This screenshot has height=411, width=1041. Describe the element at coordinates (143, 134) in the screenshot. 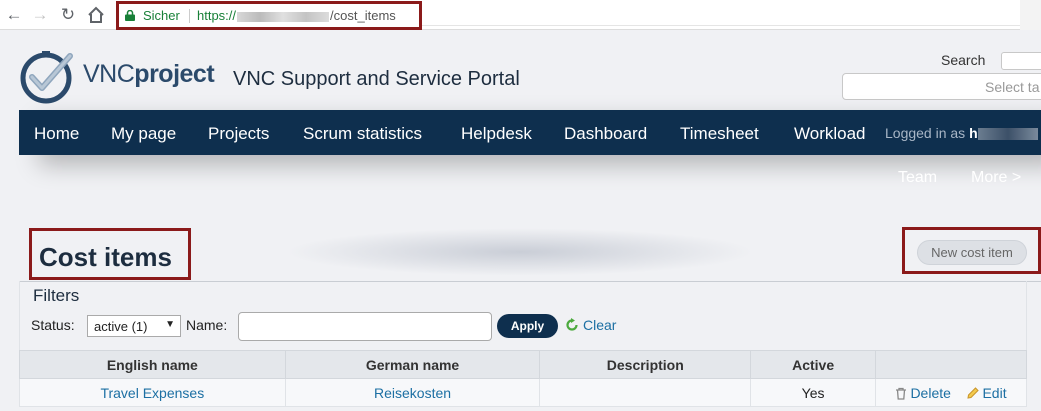

I see `menu-item-my-page: My page` at that location.